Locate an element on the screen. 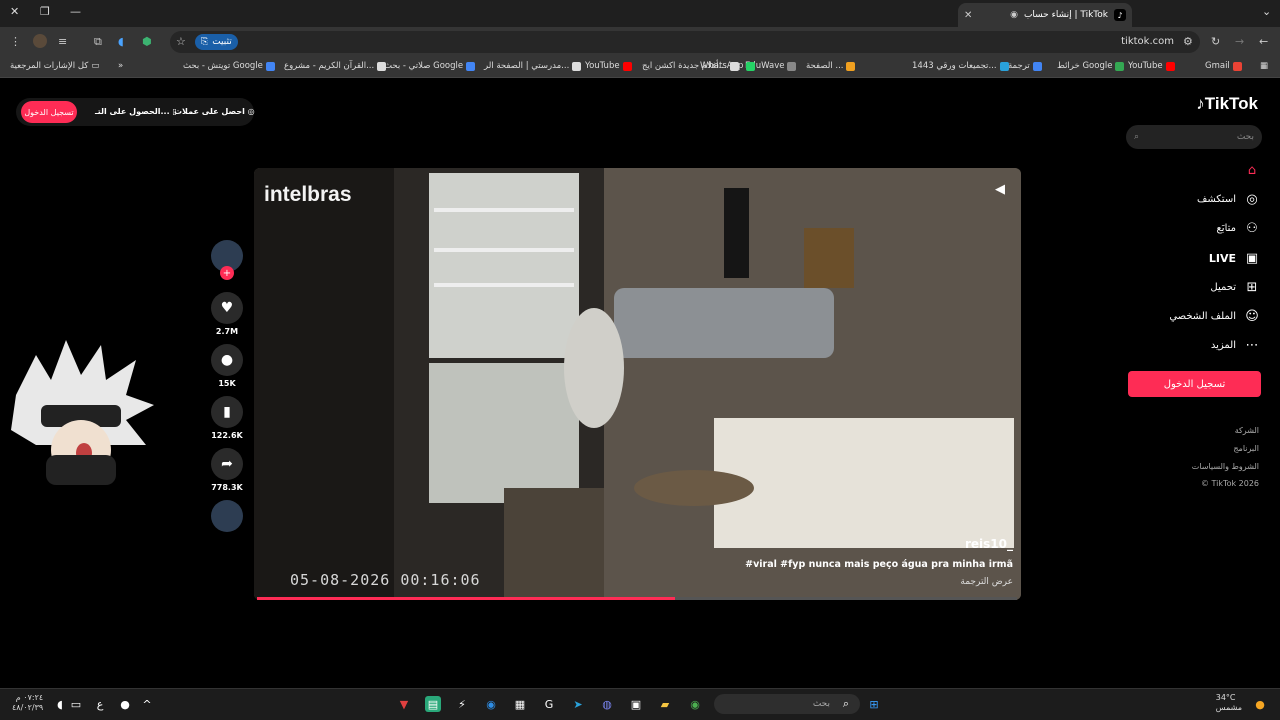 This screenshot has width=1280, height=720. extensions-icon: ⧉ is located at coordinates (98, 42).